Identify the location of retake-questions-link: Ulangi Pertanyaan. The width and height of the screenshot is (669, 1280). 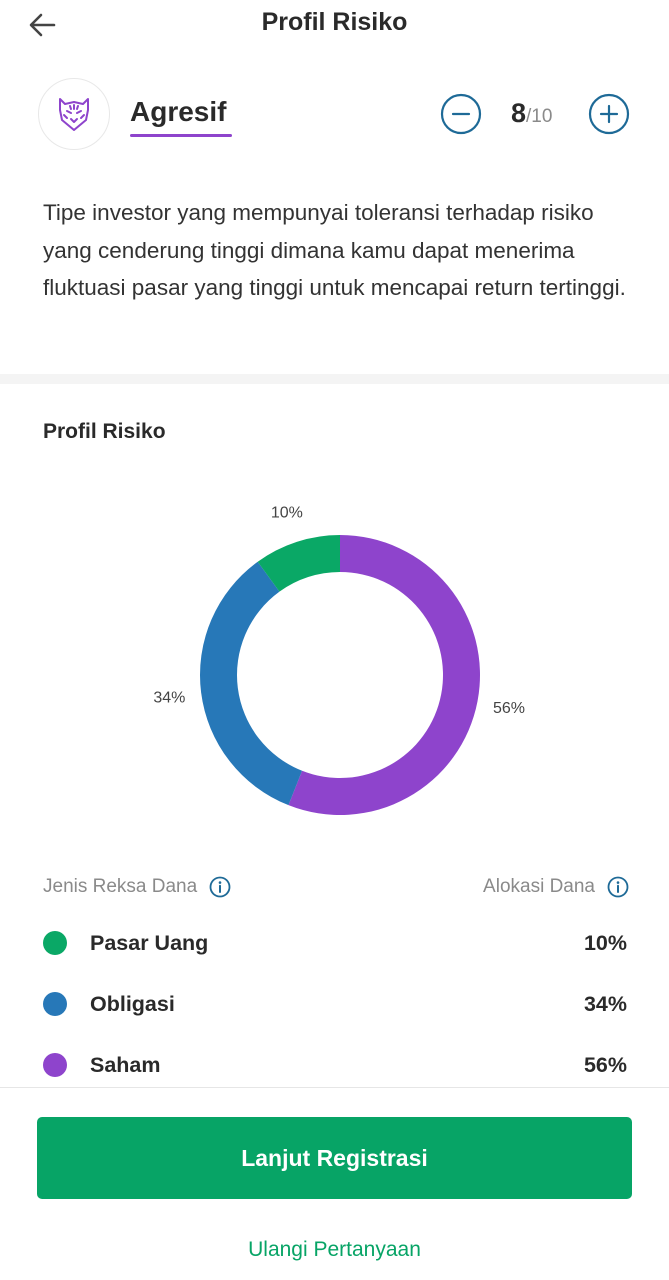
(334, 1250).